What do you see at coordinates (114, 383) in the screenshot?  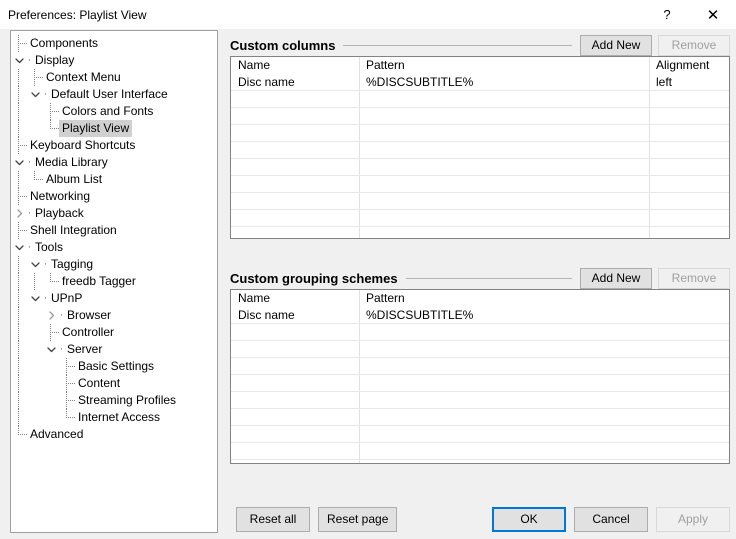 I see `tree-item-content: Content` at bounding box center [114, 383].